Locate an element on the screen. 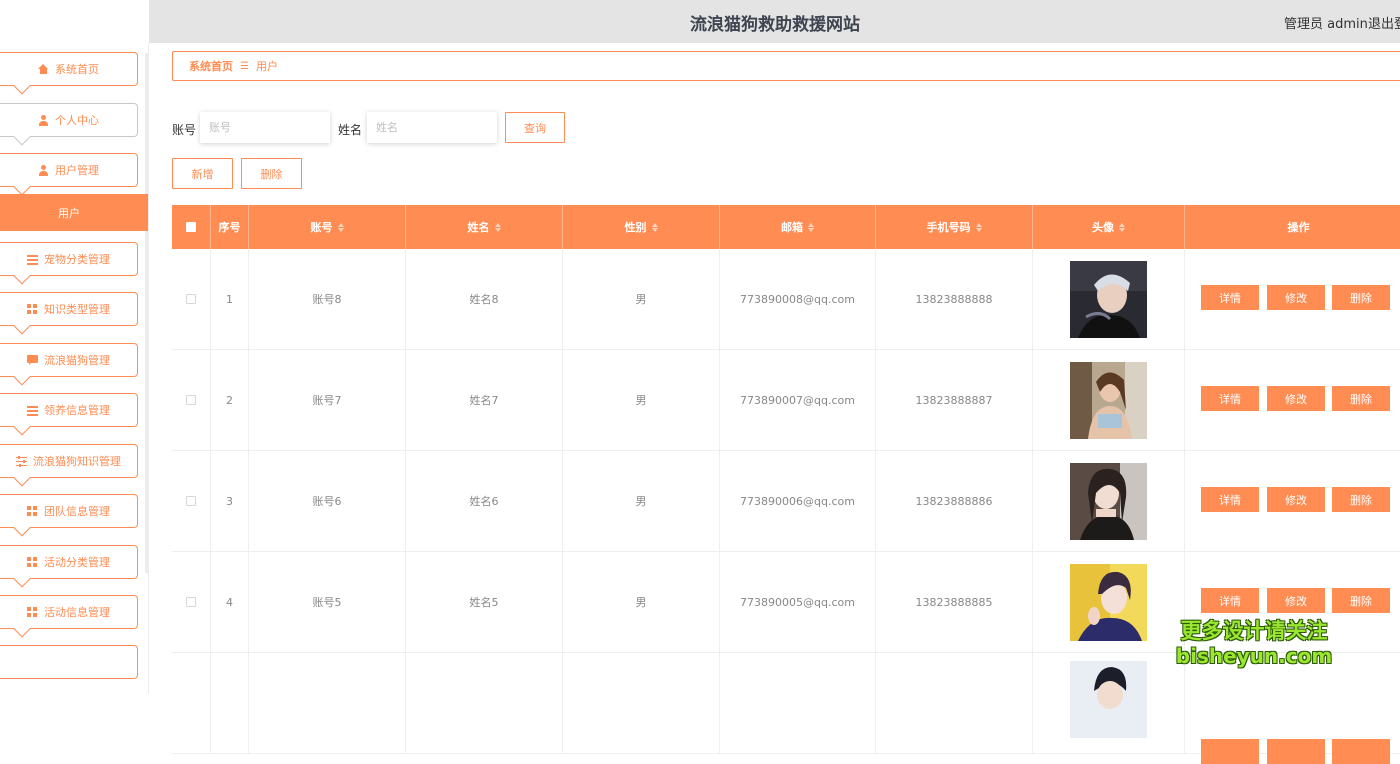 This screenshot has height=764, width=1400. add-button: 新增 is located at coordinates (202, 173).